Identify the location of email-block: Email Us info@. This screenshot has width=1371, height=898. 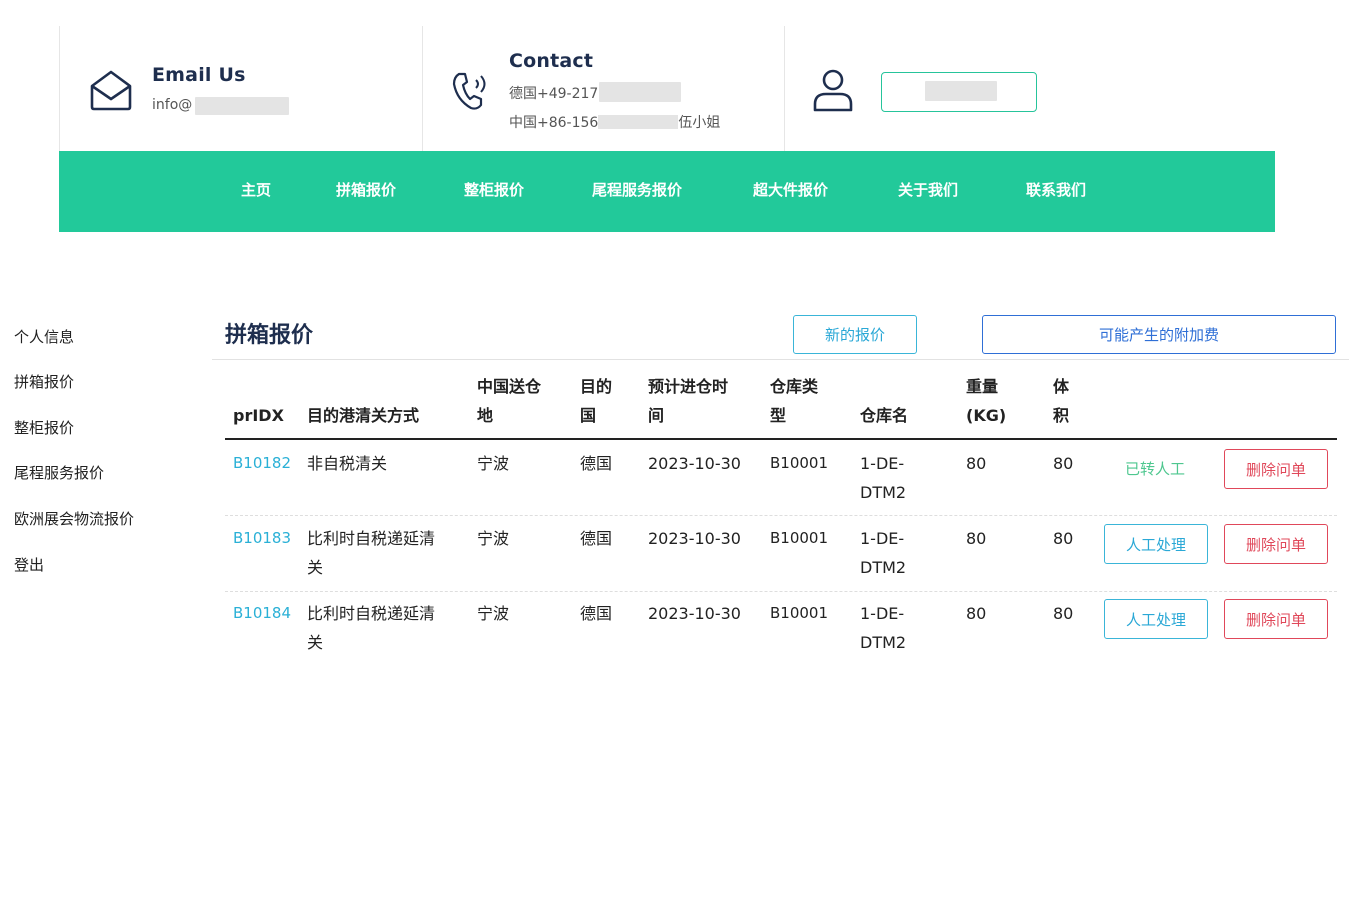
(240, 88).